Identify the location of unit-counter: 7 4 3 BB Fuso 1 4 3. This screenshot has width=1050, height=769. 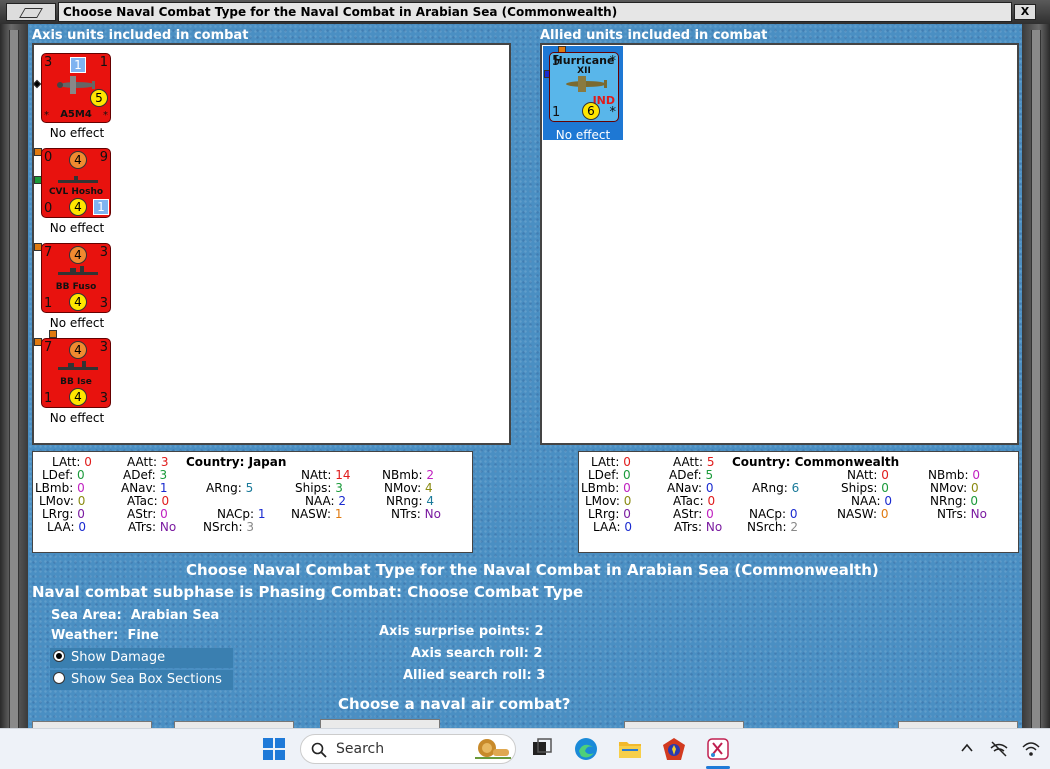
(76, 278).